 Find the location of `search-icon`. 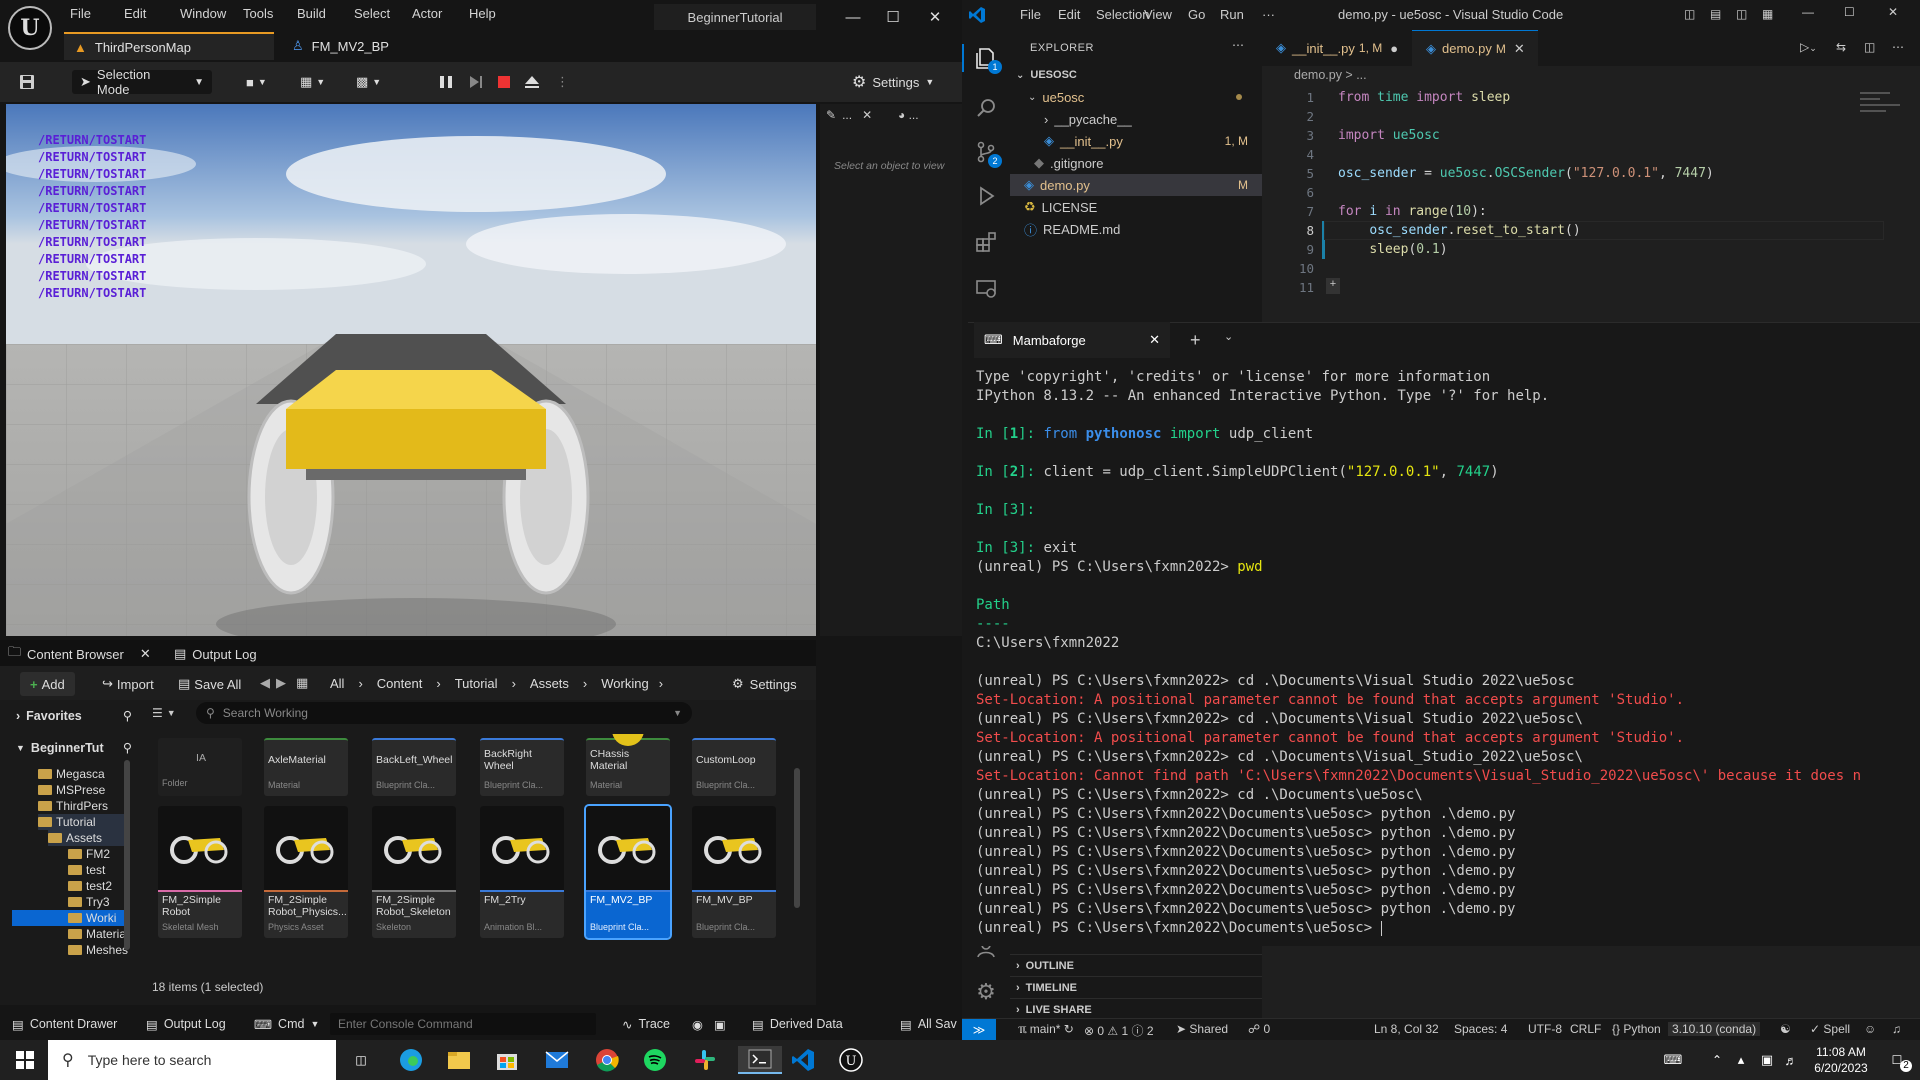

search-icon is located at coordinates (986, 108).